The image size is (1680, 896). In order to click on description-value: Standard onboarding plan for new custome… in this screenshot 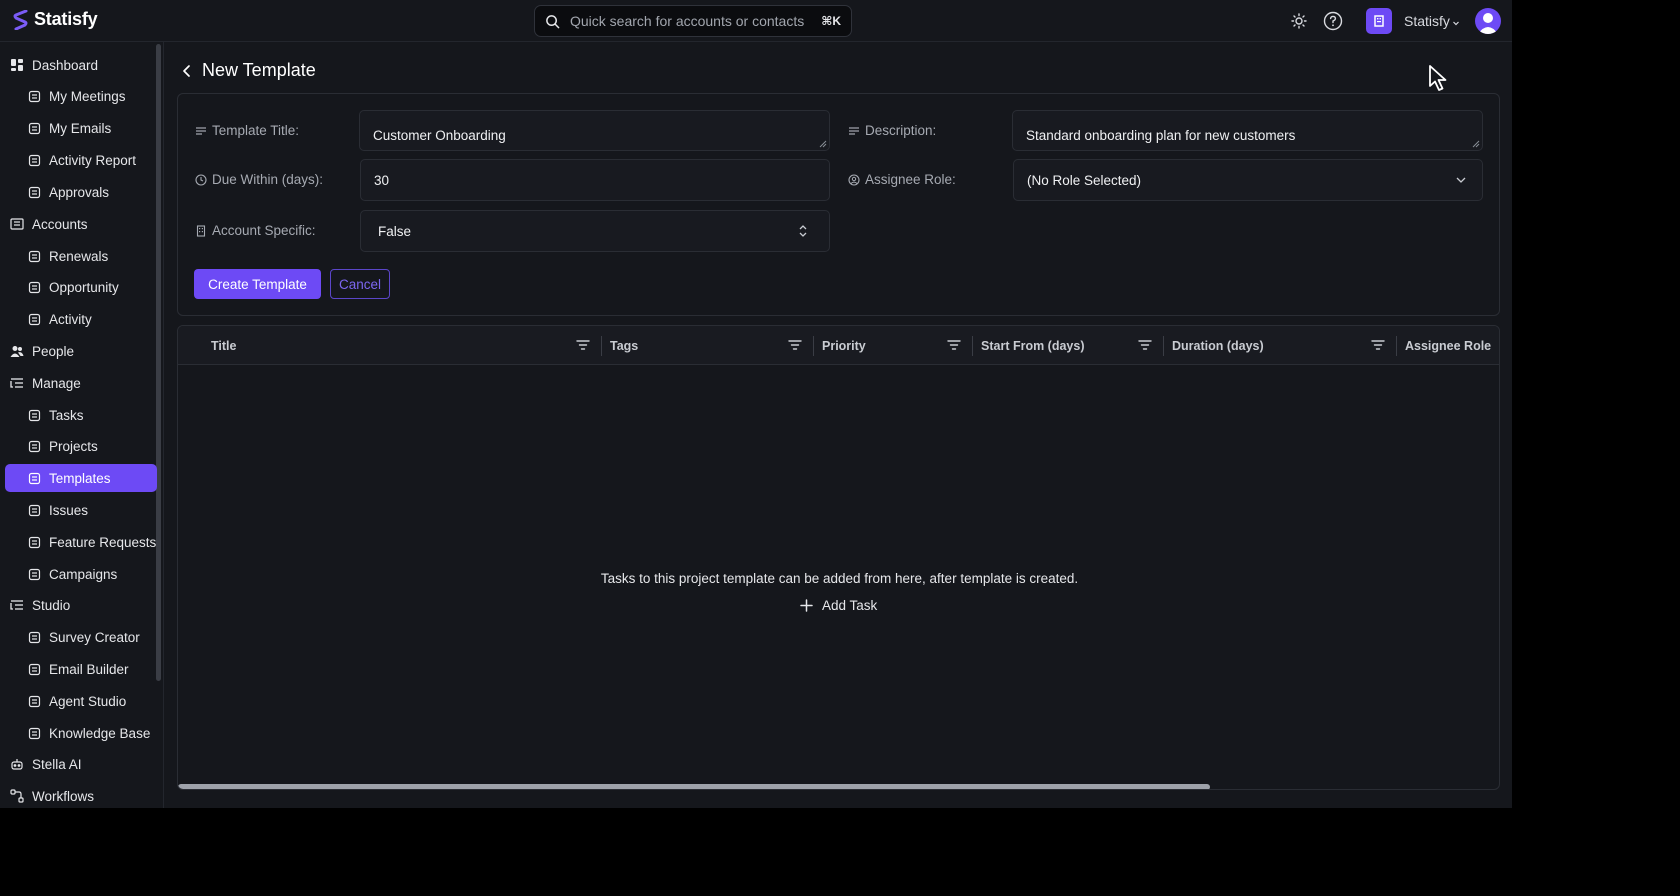, I will do `click(1161, 135)`.